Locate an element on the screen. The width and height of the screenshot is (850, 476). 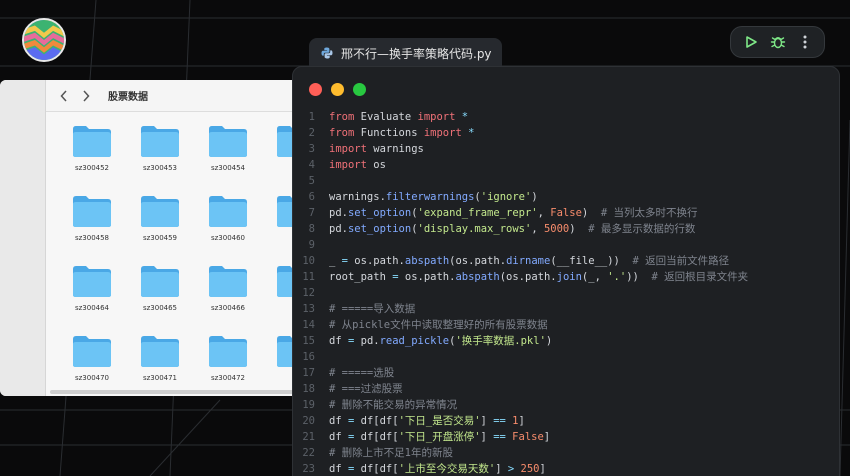
line-number: 18 is located at coordinates (308, 389).